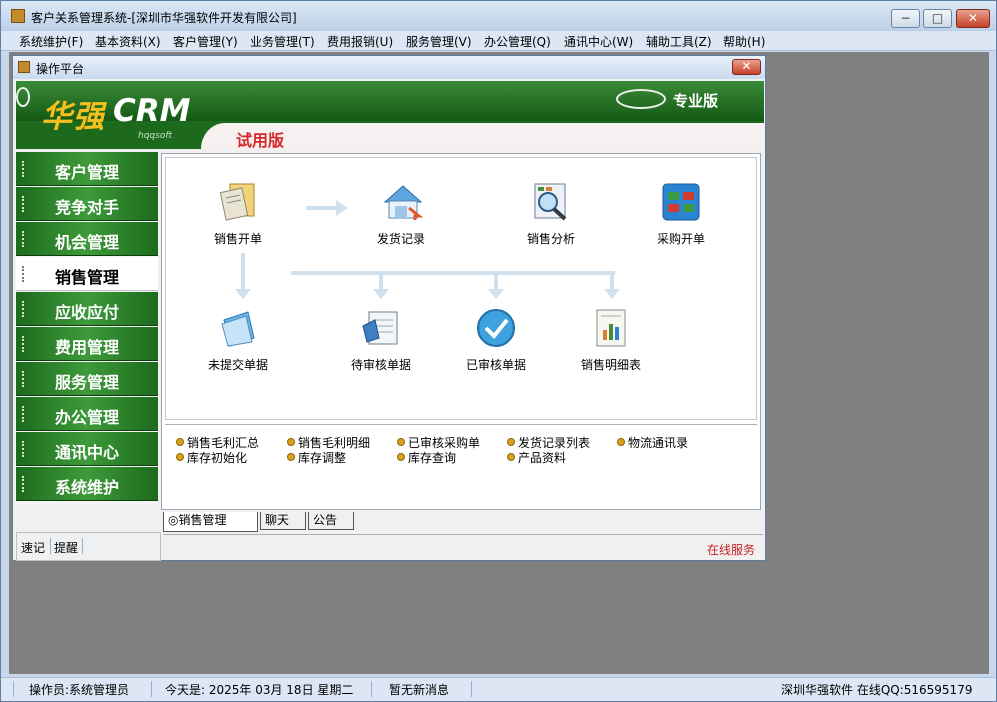 This screenshot has width=997, height=702. I want to click on sidebar-item-system: 系统维护, so click(87, 484).